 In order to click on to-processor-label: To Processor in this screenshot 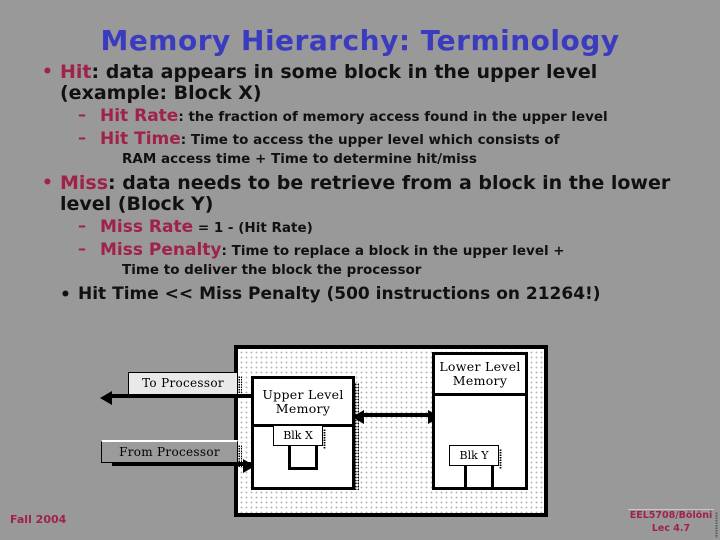, I will do `click(185, 385)`.